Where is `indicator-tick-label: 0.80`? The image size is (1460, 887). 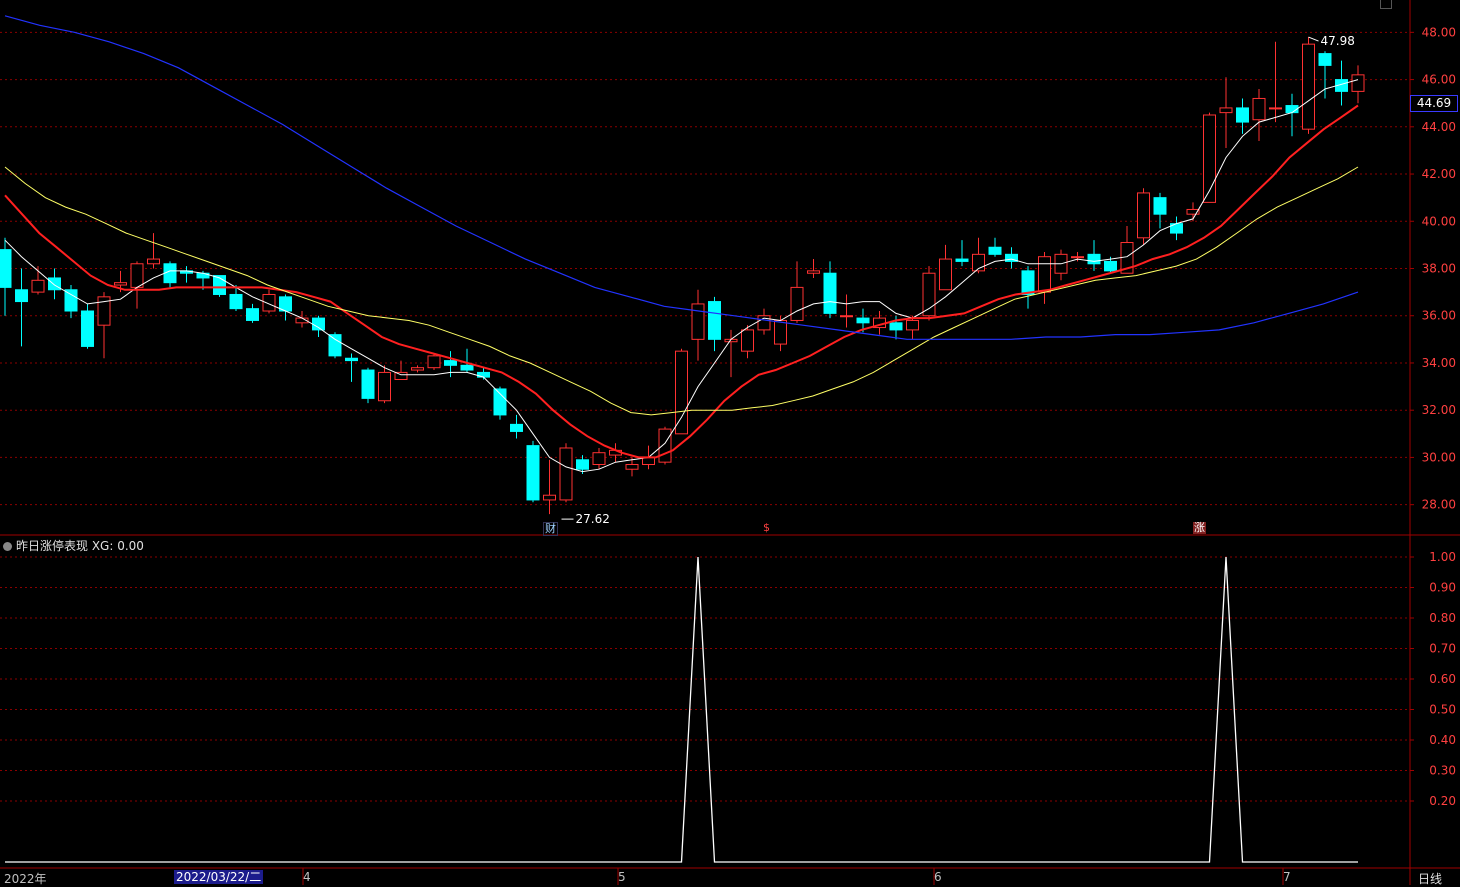
indicator-tick-label: 0.80 is located at coordinates (1442, 618).